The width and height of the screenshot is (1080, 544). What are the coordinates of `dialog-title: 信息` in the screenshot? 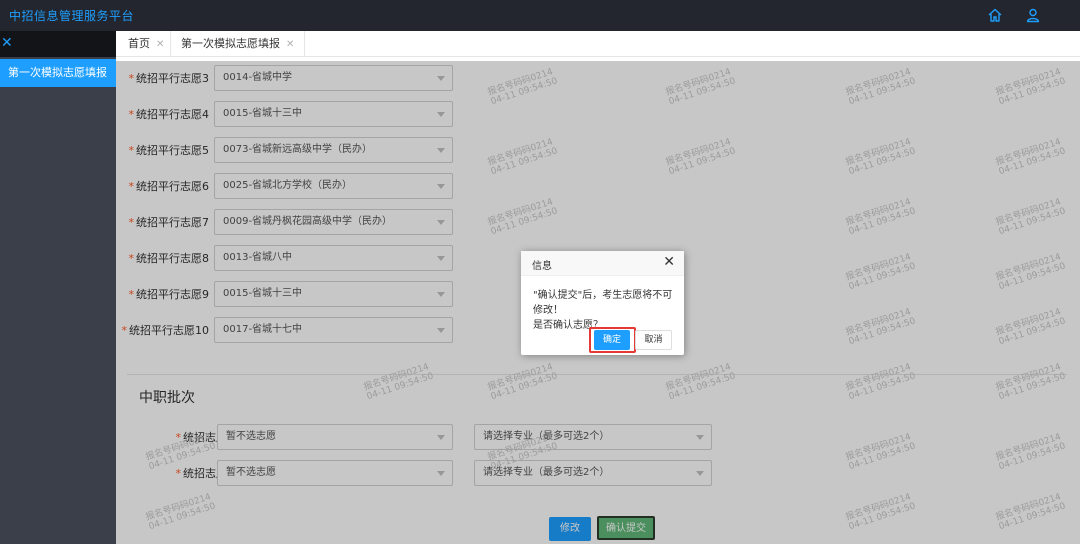 It's located at (542, 266).